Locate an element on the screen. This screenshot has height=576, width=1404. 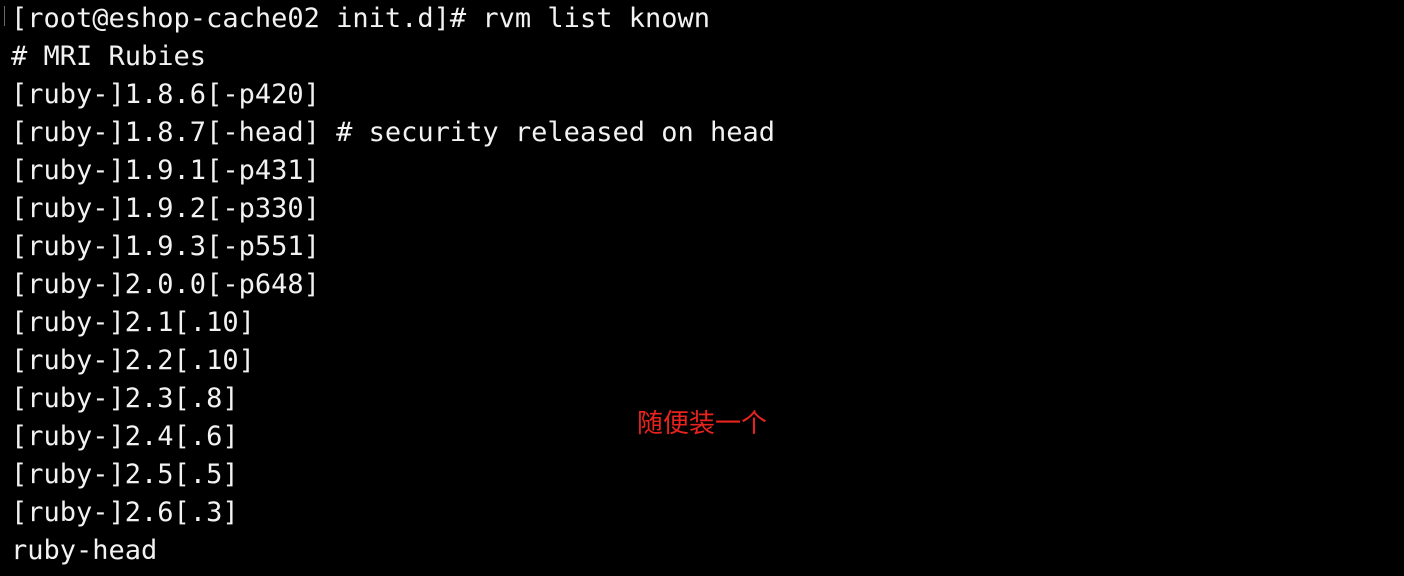
ruby-version-line: [ruby-]2.1[.10] is located at coordinates (133, 322).